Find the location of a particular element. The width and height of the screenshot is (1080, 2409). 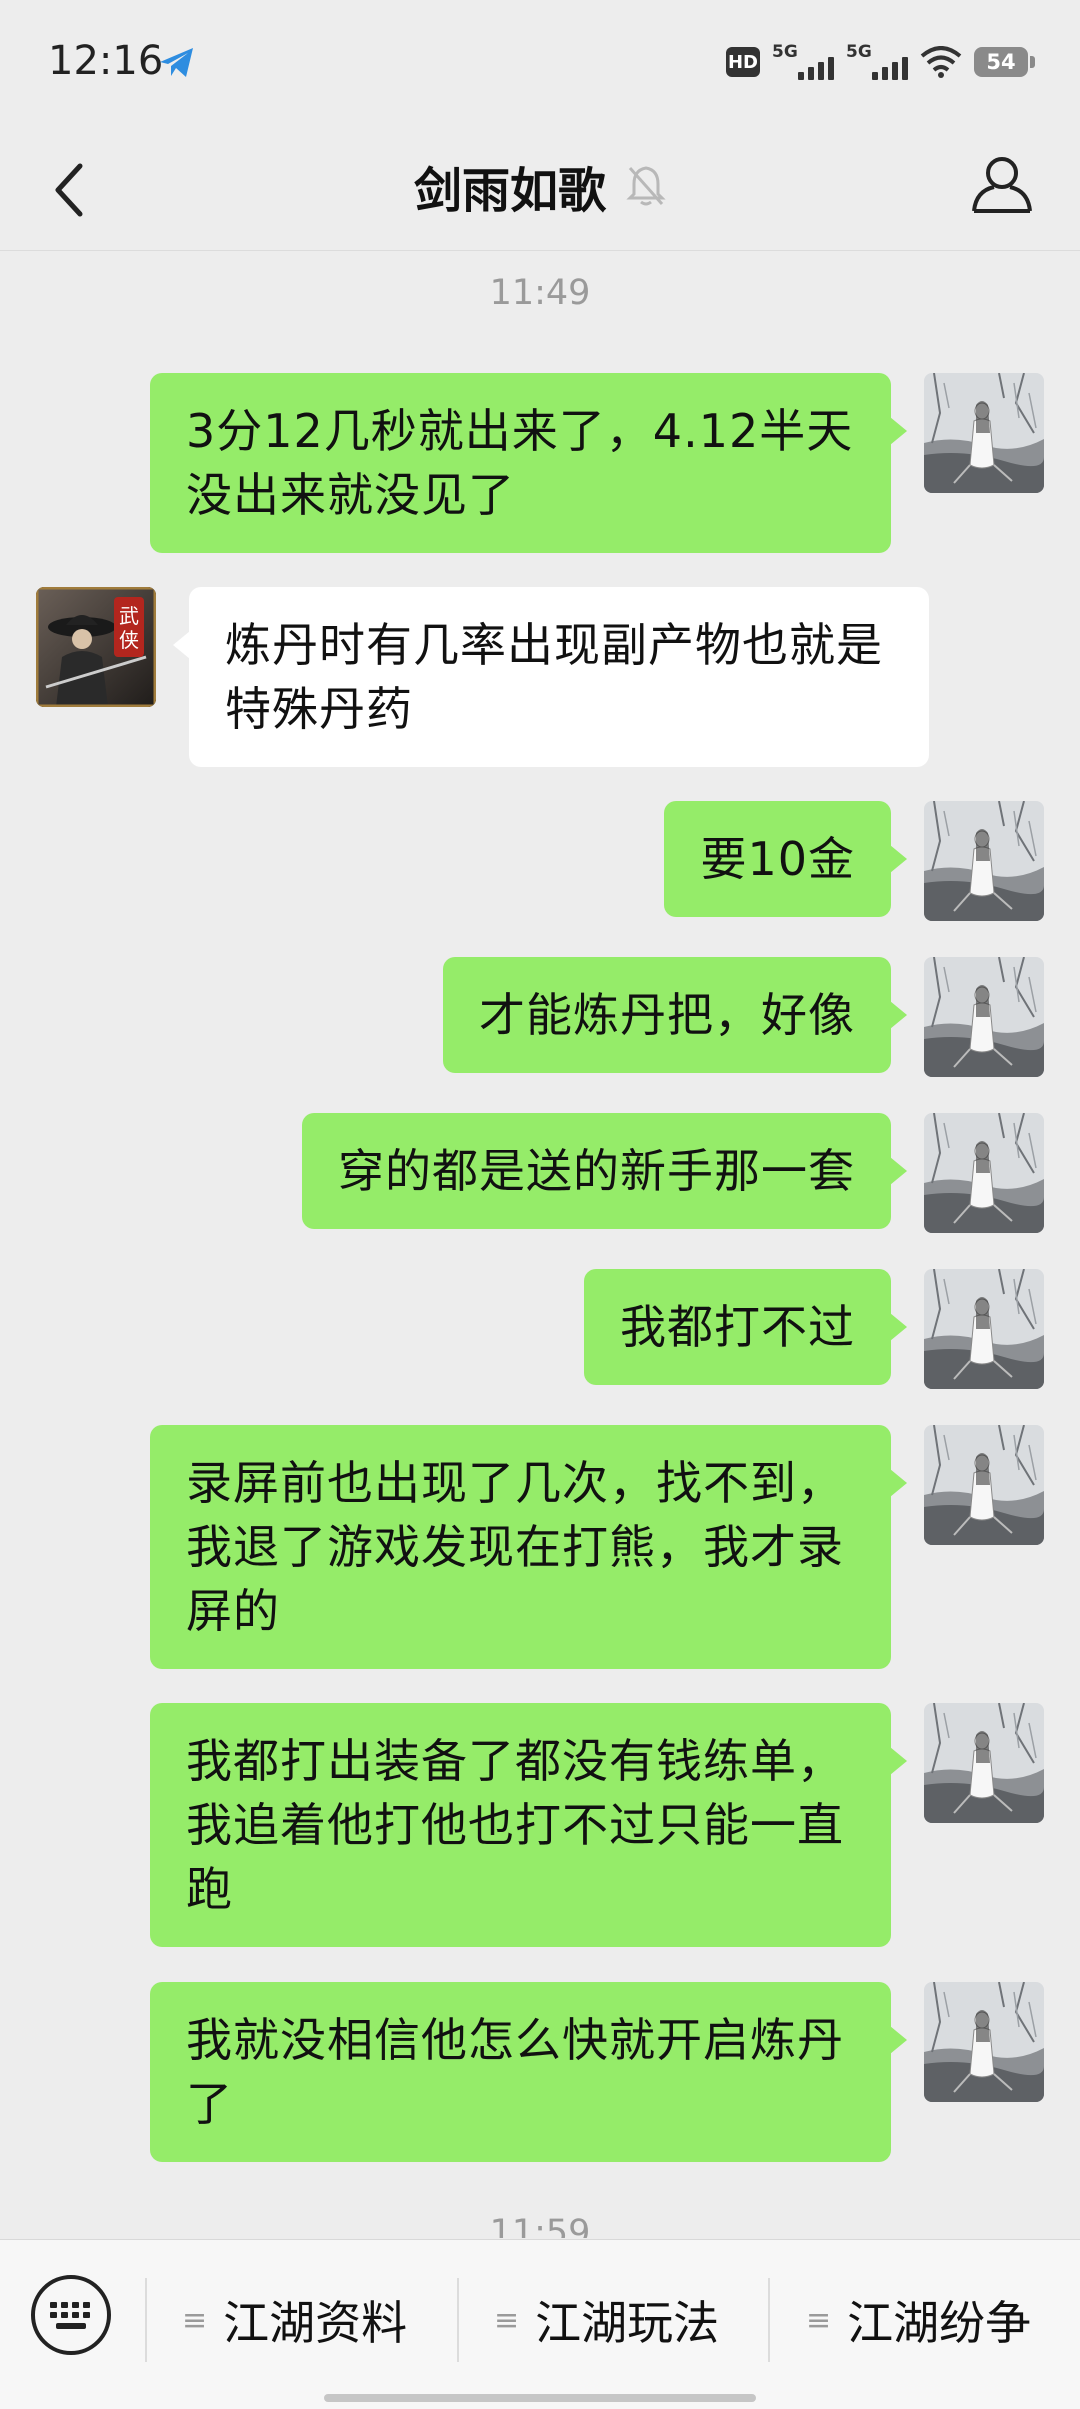

profile-button is located at coordinates (1002, 185).